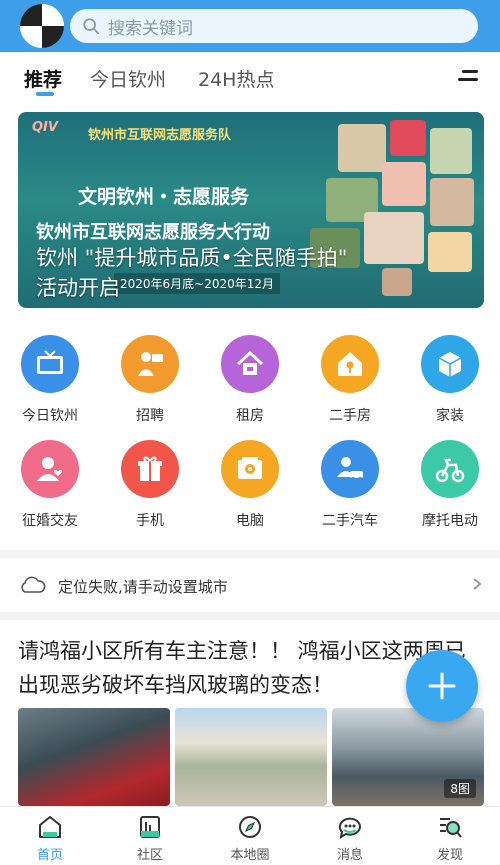  What do you see at coordinates (350, 521) in the screenshot?
I see `category-label: 二手汽车` at bounding box center [350, 521].